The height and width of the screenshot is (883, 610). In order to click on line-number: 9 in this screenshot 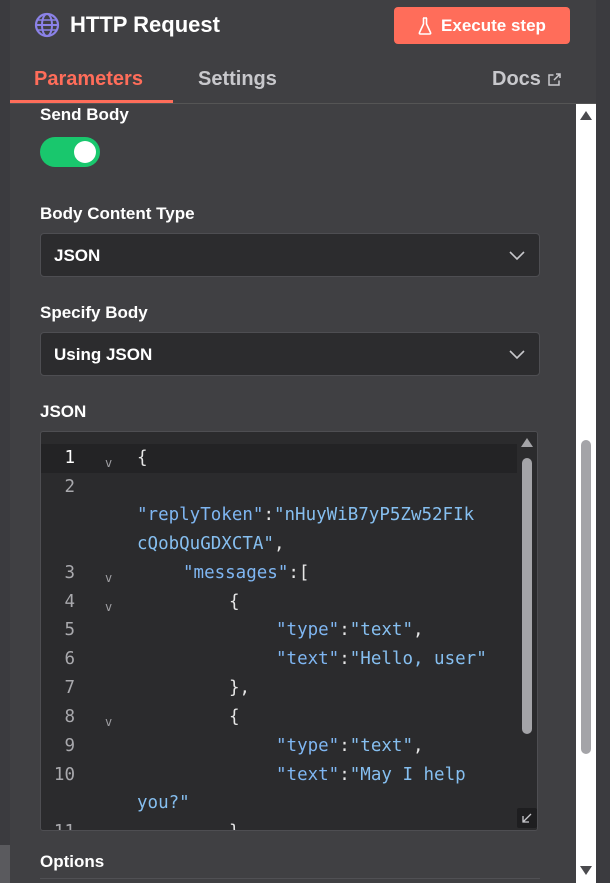, I will do `click(69, 746)`.